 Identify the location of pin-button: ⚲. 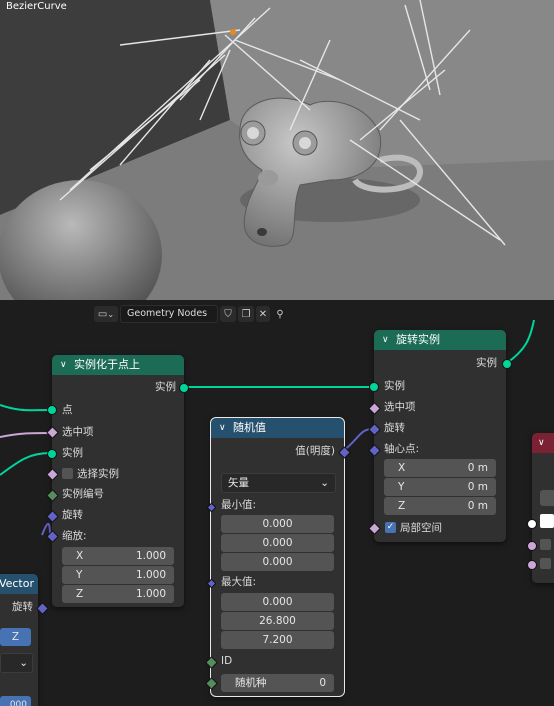
(280, 314).